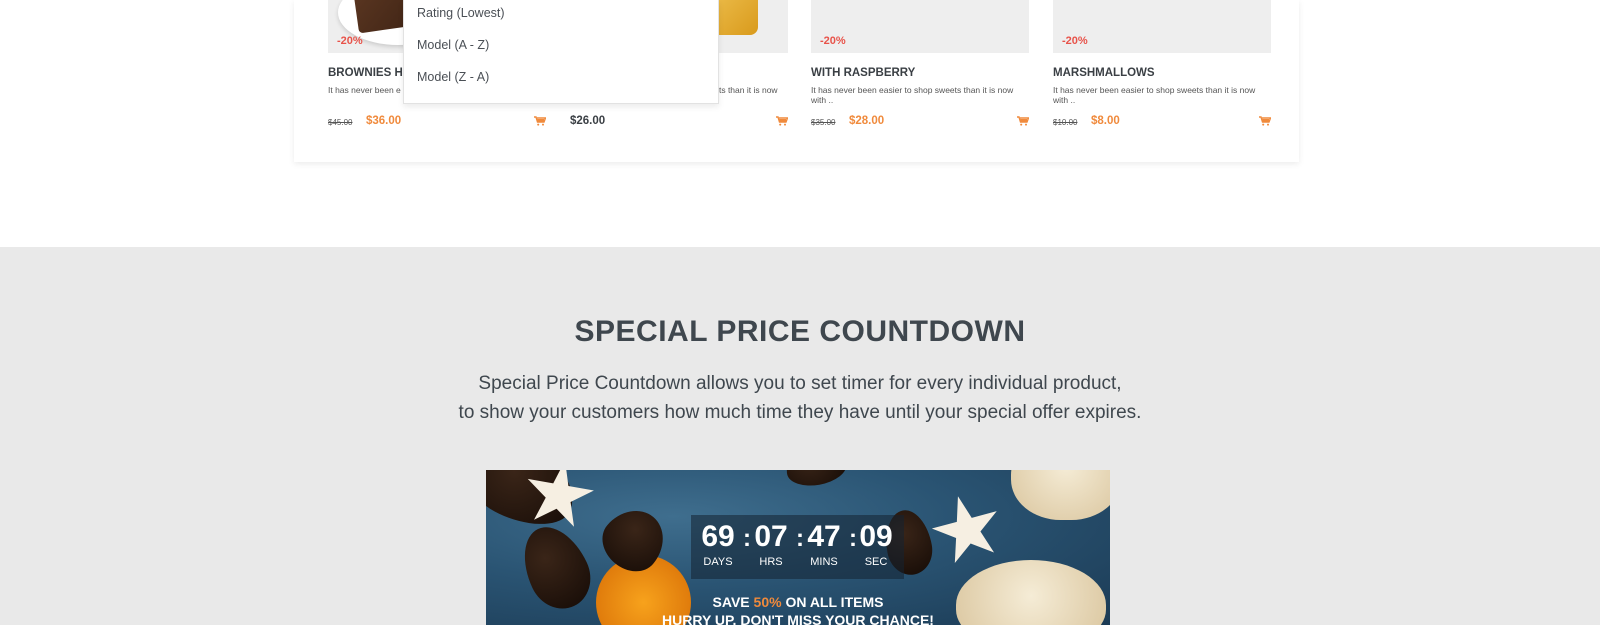 This screenshot has height=625, width=1600. I want to click on timer-minutes: 47 MINS, so click(824, 544).